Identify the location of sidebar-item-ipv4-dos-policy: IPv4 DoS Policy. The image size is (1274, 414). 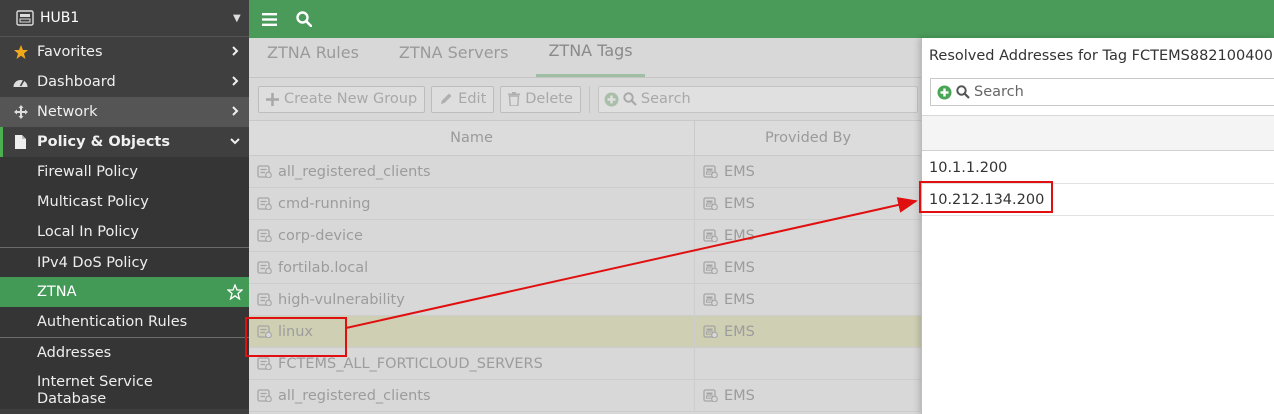
(124, 262).